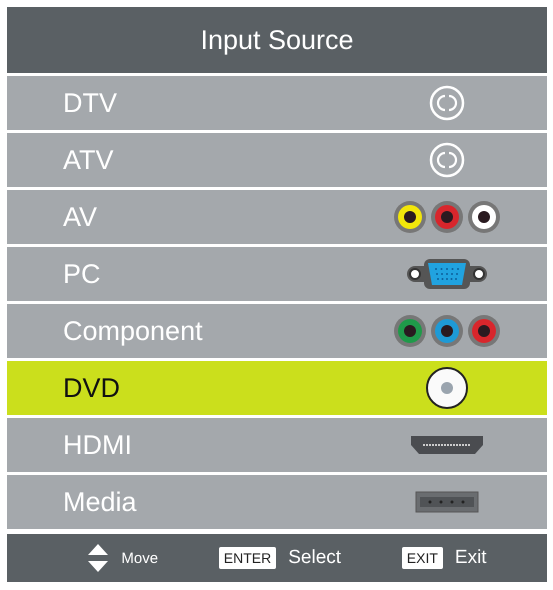 This screenshot has height=590, width=553. Describe the element at coordinates (98, 558) in the screenshot. I see `up-down-arrows-icon` at that location.